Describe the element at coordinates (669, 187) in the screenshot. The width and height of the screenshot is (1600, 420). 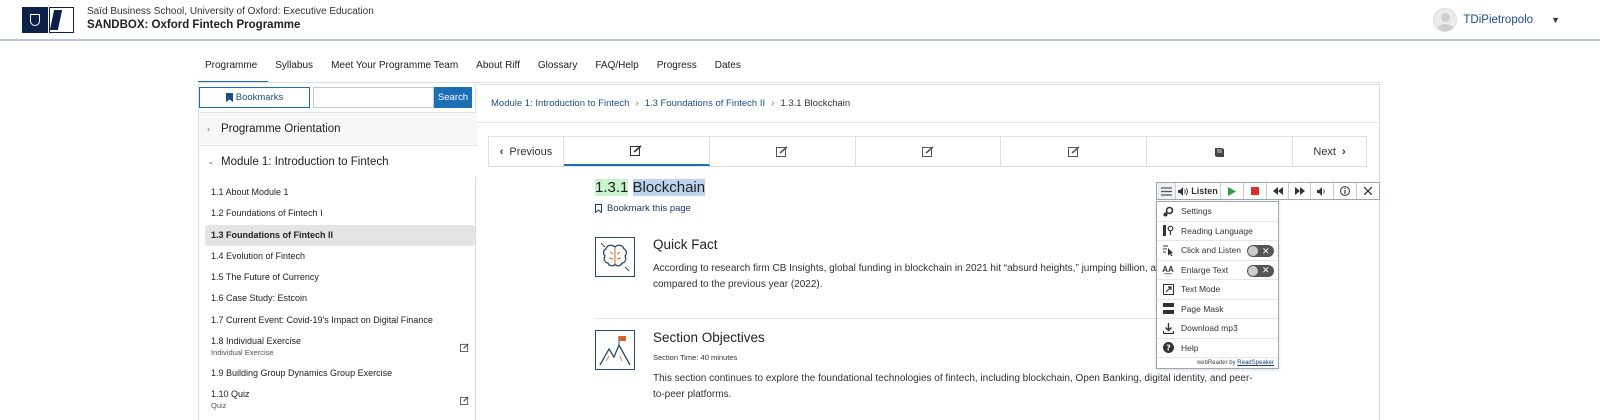
I see `page-title-word: Blockchain` at that location.